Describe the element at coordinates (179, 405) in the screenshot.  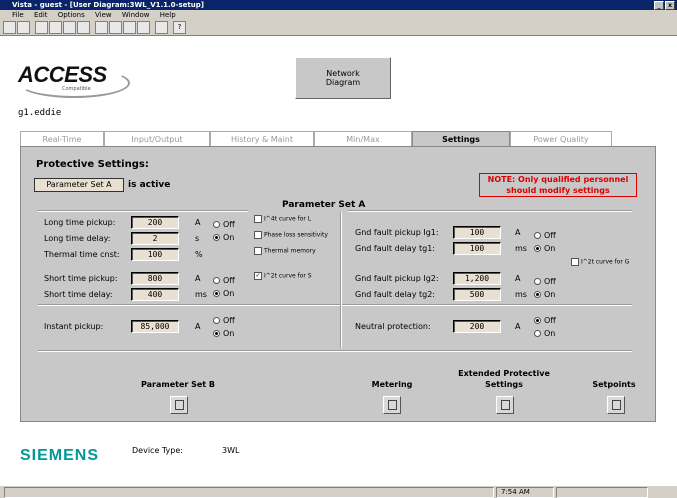
I see `parameter-set-b-icon` at that location.